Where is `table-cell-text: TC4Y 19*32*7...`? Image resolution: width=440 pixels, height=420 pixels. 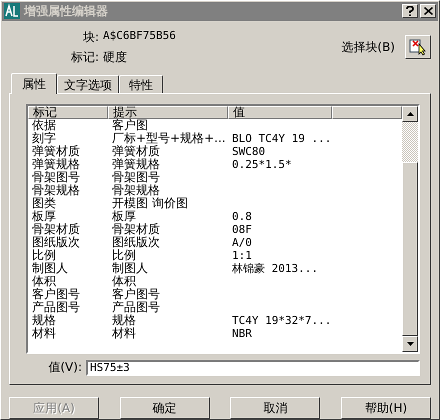
table-cell-text: TC4Y 19*32*7... is located at coordinates (281, 320).